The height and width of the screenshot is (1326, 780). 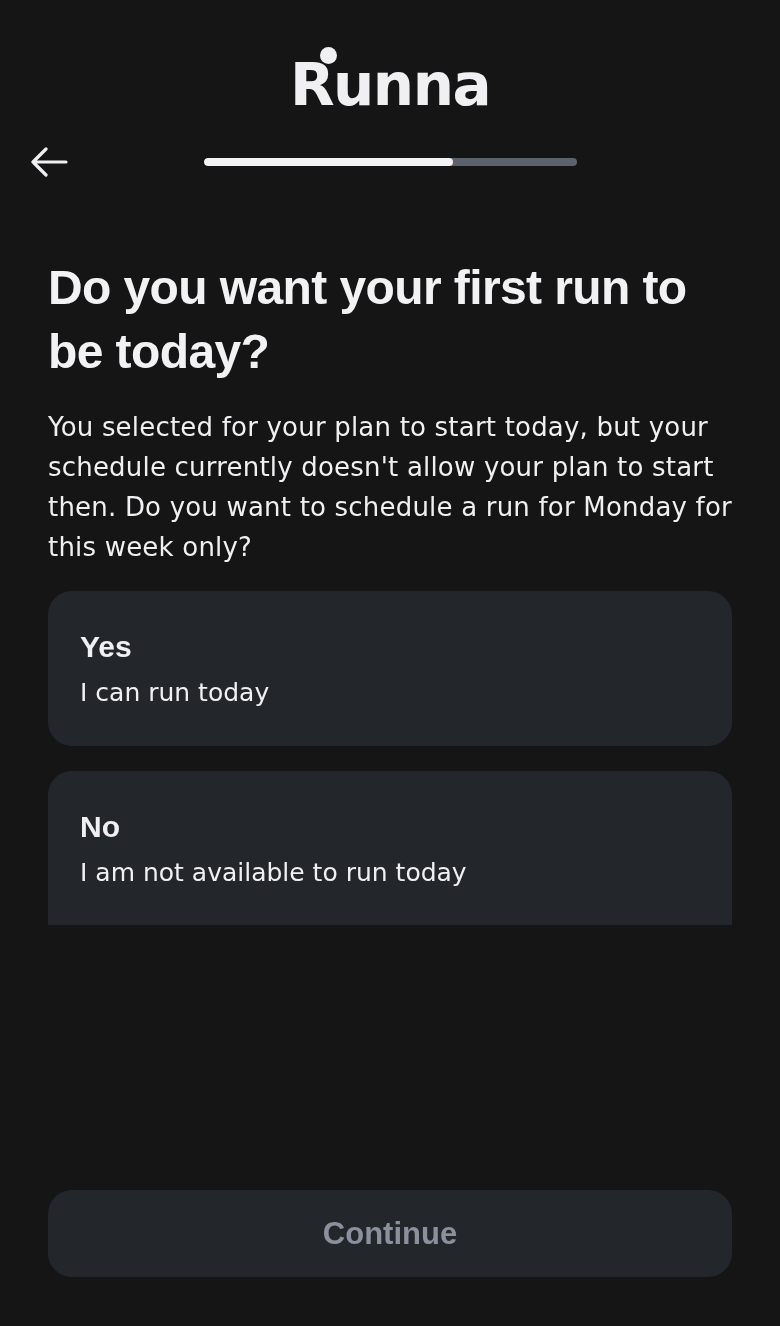 I want to click on logo-wordmark: Runna, so click(x=390, y=85).